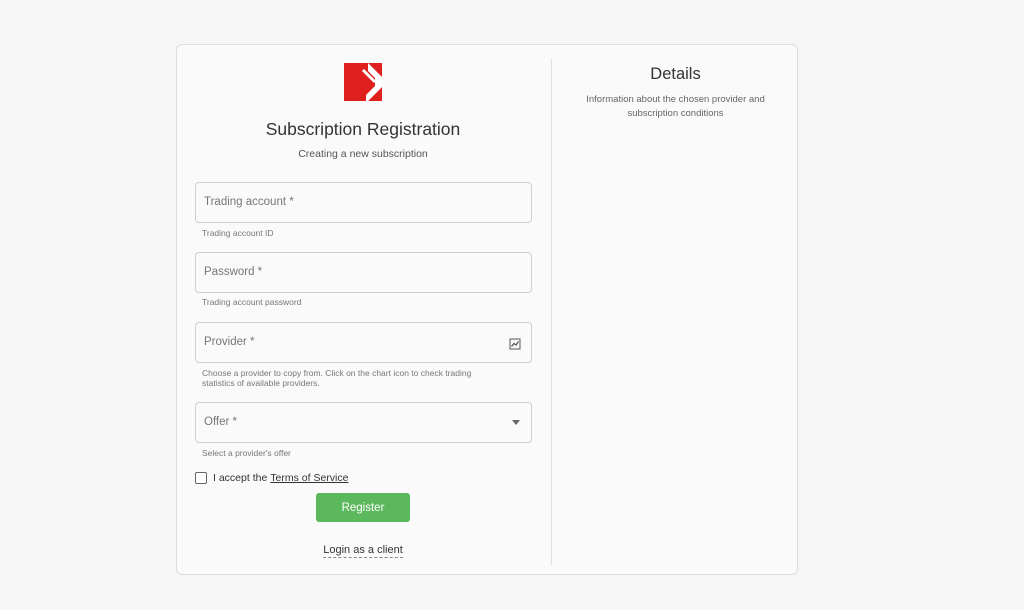  What do you see at coordinates (675, 74) in the screenshot?
I see `details-title: Details` at bounding box center [675, 74].